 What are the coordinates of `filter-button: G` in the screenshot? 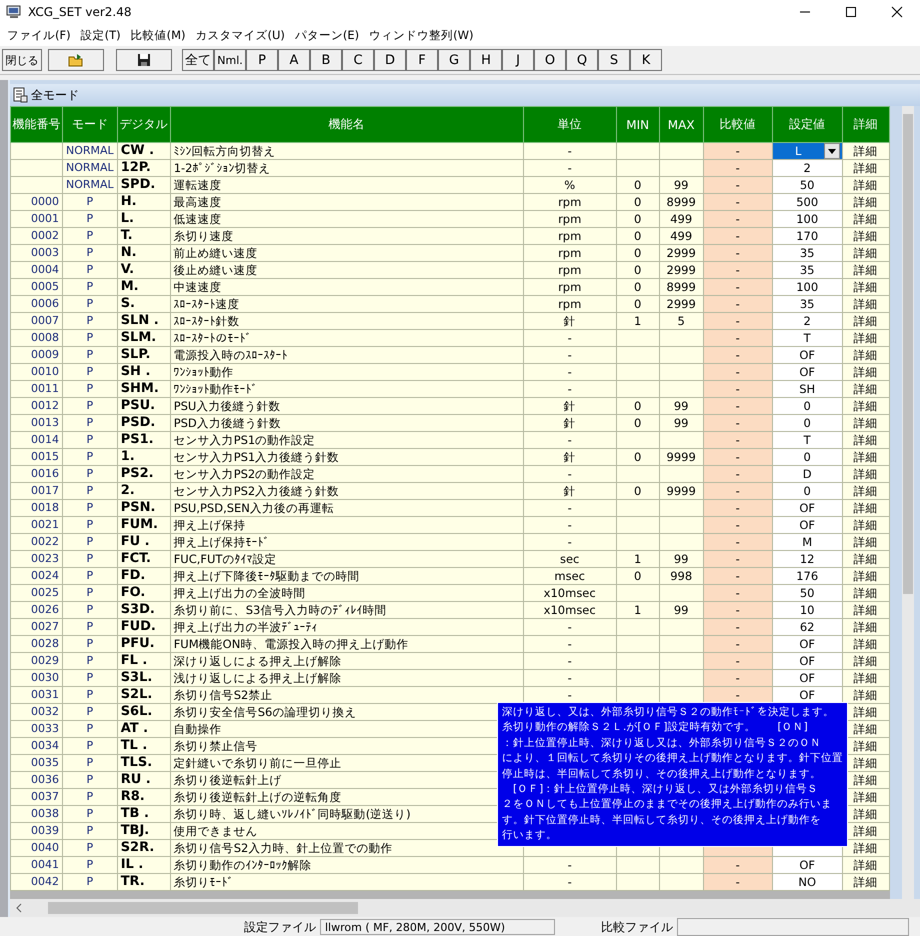 It's located at (454, 60).